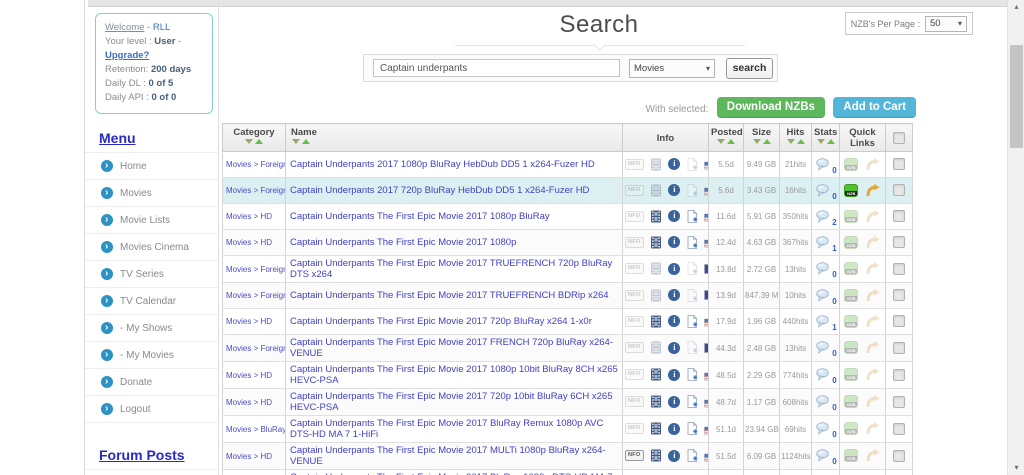 This screenshot has height=475, width=1024. I want to click on column-header: Category, so click(254, 137).